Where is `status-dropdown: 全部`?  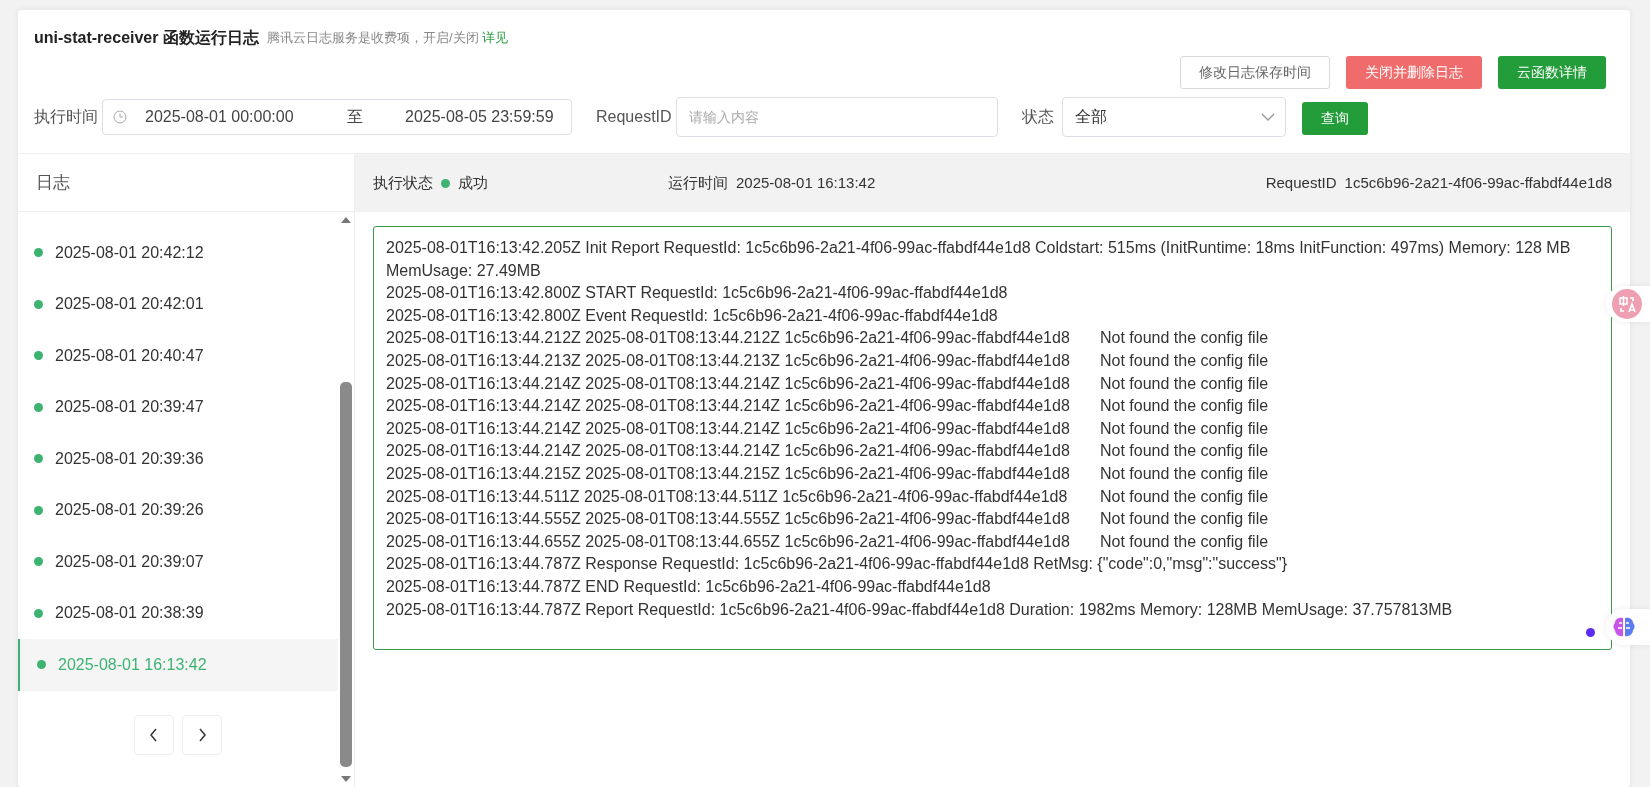 status-dropdown: 全部 is located at coordinates (1173, 117).